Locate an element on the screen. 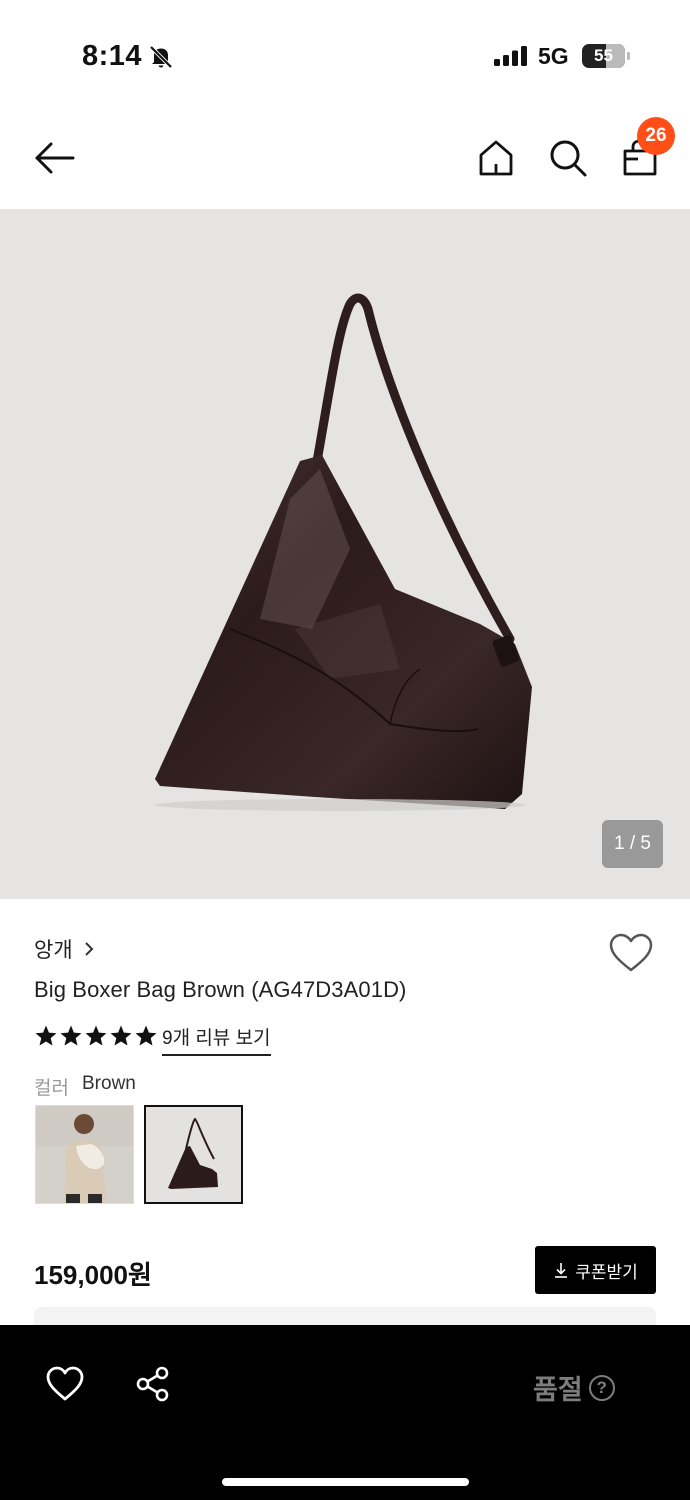  back-arrow-icon is located at coordinates (54, 158).